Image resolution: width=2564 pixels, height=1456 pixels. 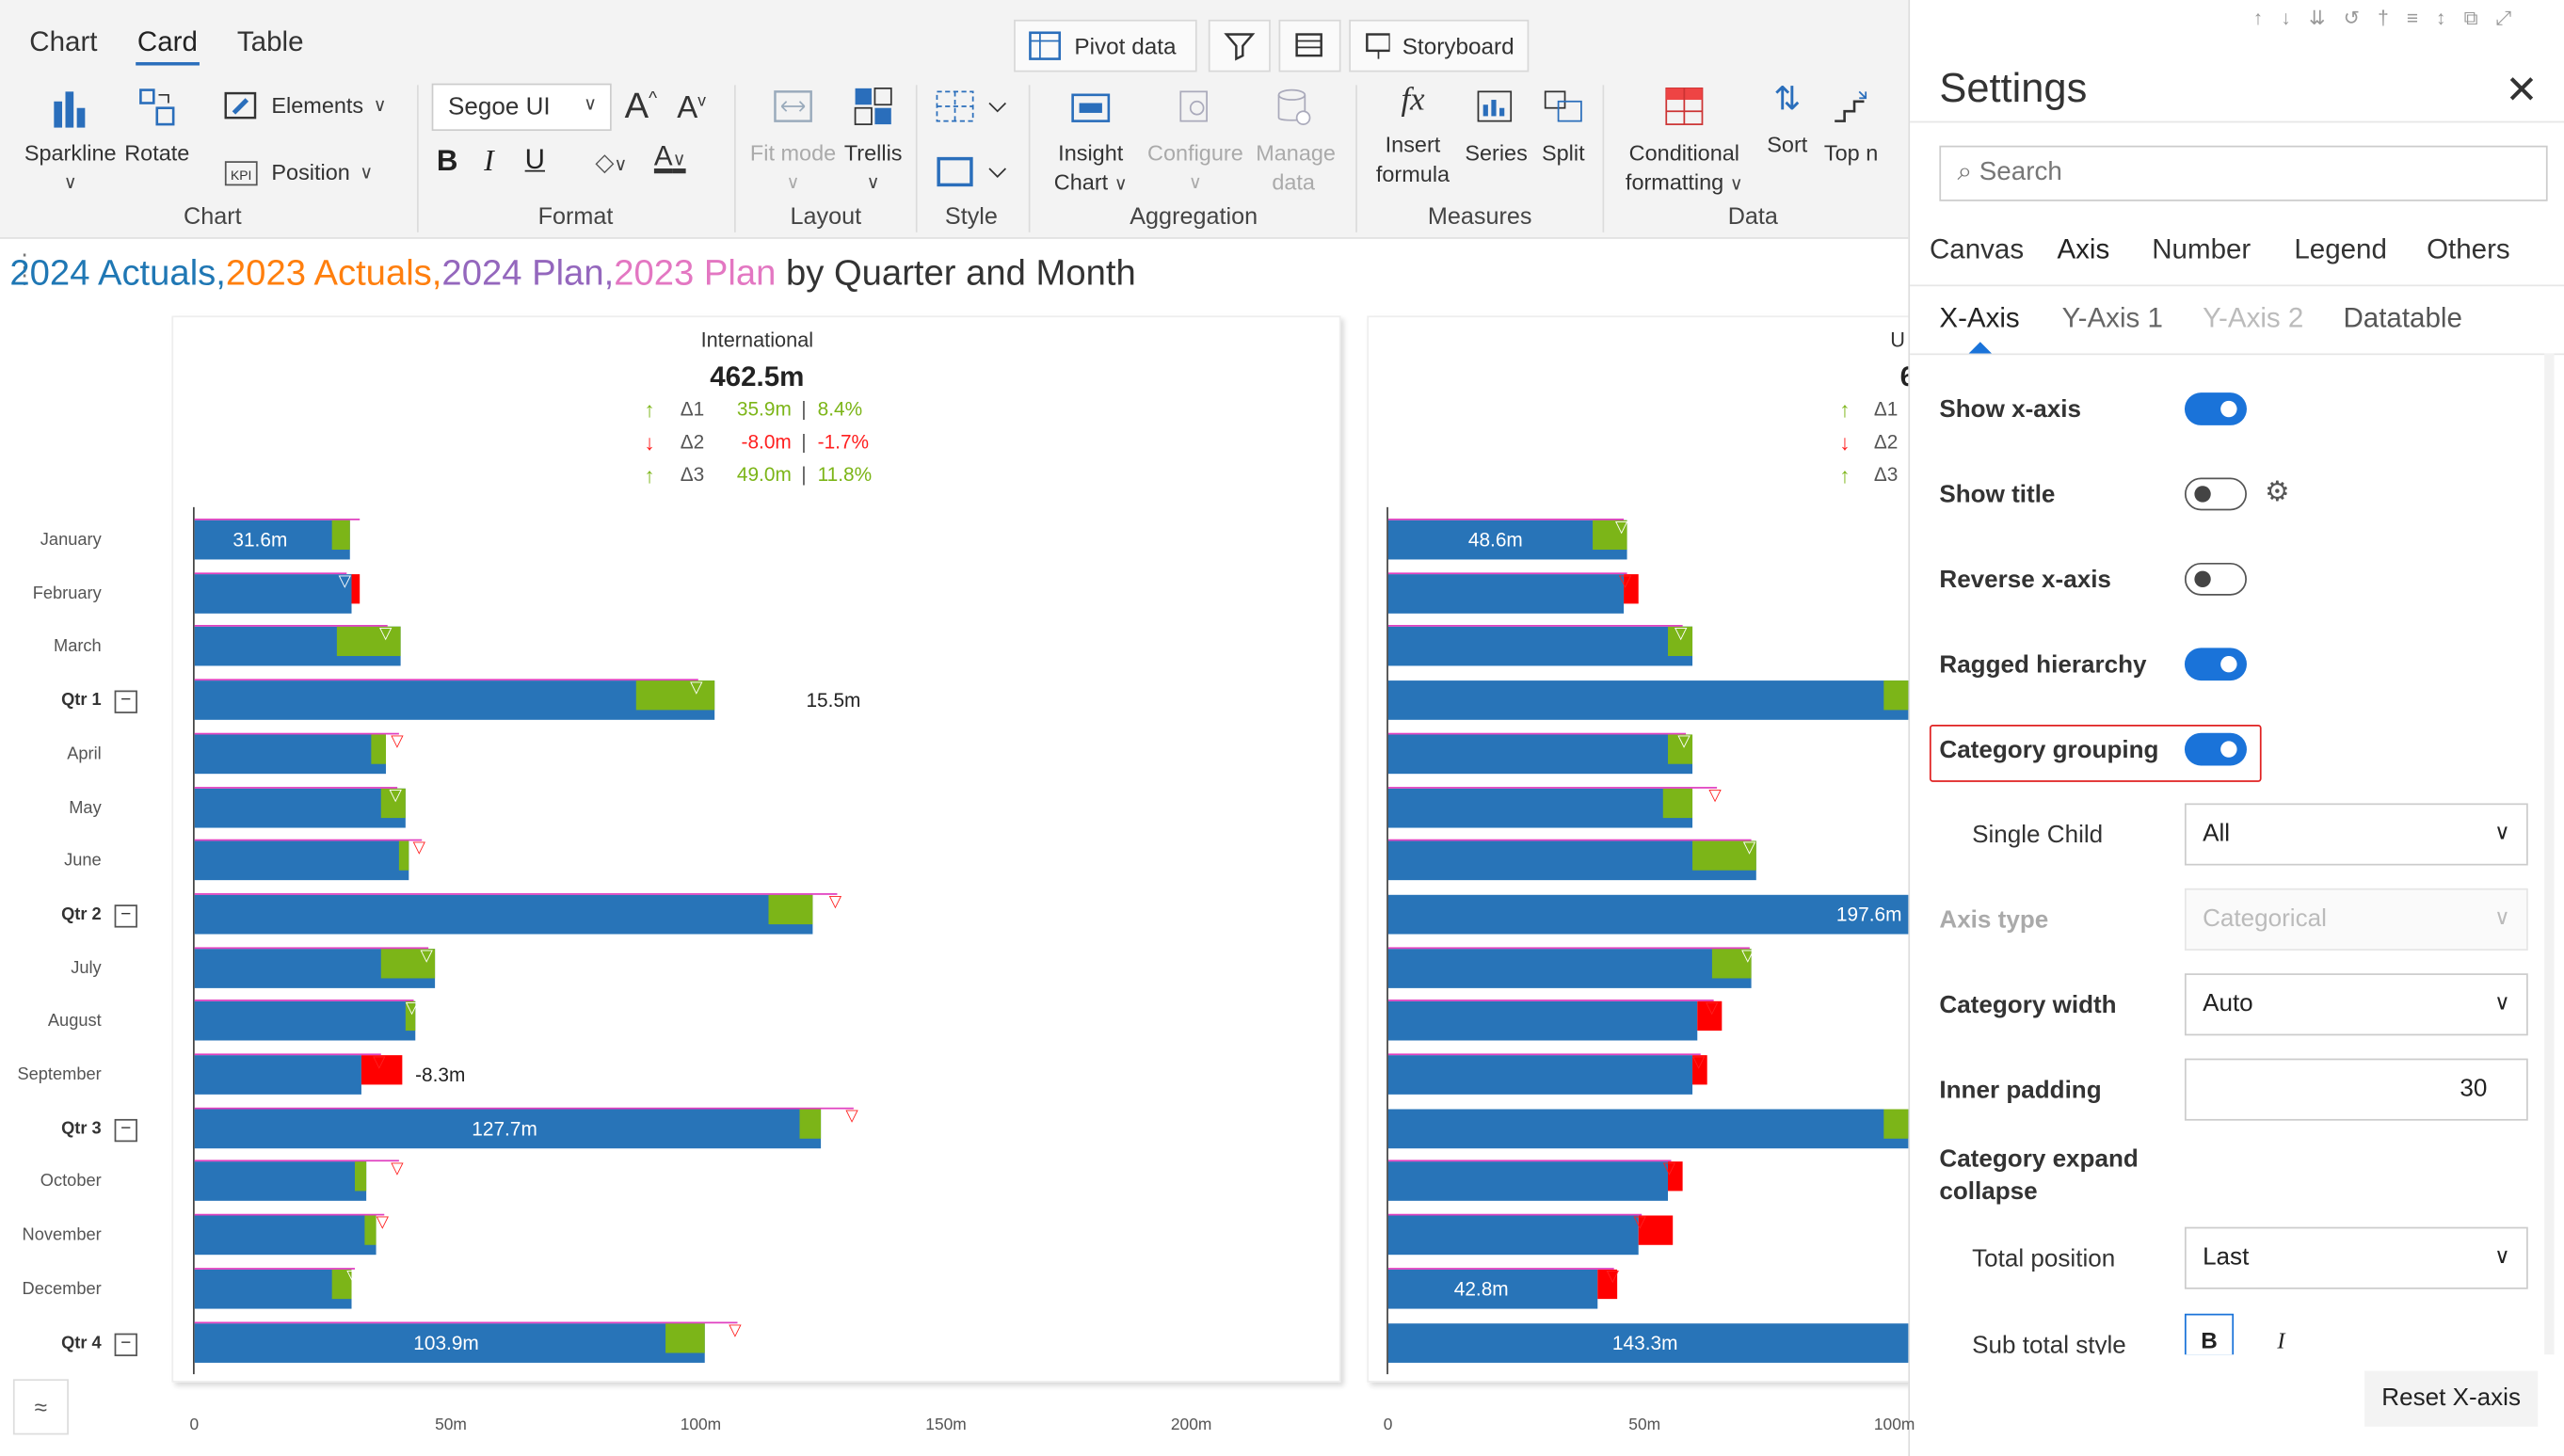 What do you see at coordinates (1196, 141) in the screenshot?
I see `configure-axis-button: Configure ∨` at bounding box center [1196, 141].